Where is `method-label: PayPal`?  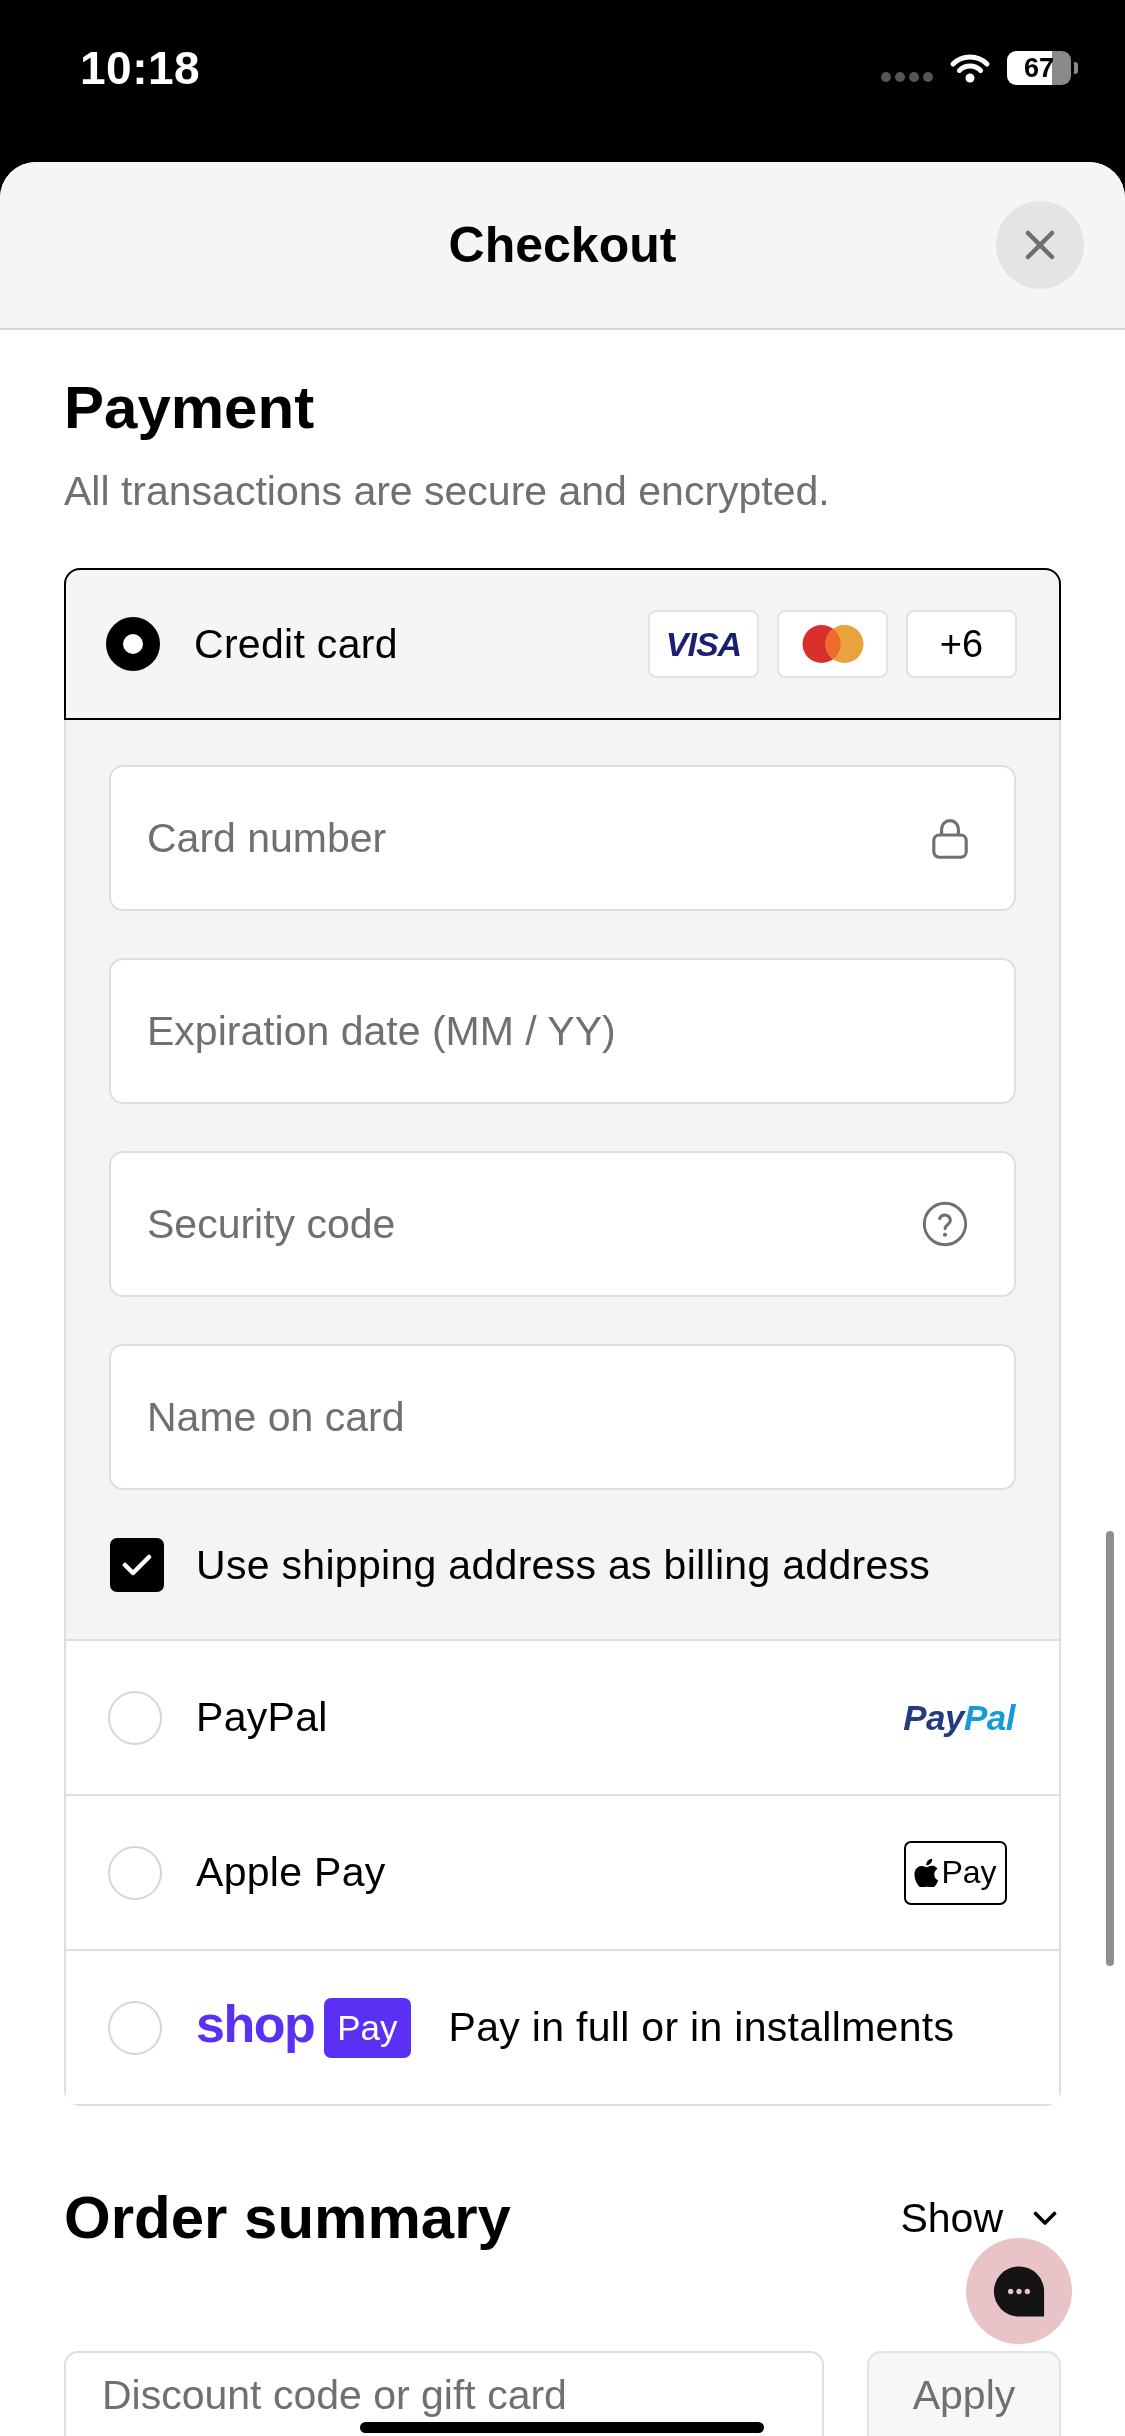
method-label: PayPal is located at coordinates (262, 1717).